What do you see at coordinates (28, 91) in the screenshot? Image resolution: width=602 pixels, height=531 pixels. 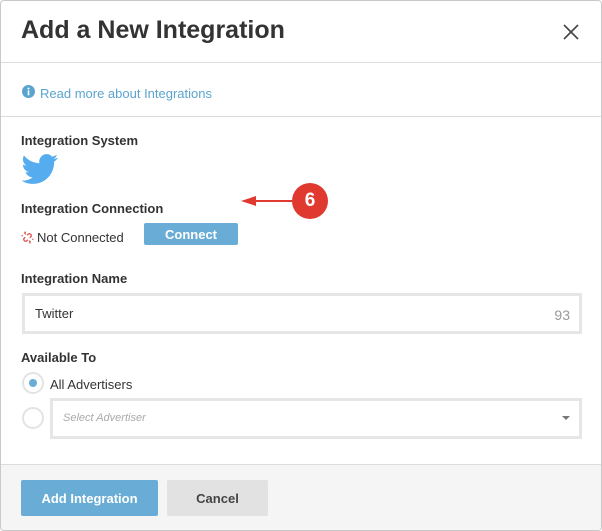 I see `info-circle-icon` at bounding box center [28, 91].